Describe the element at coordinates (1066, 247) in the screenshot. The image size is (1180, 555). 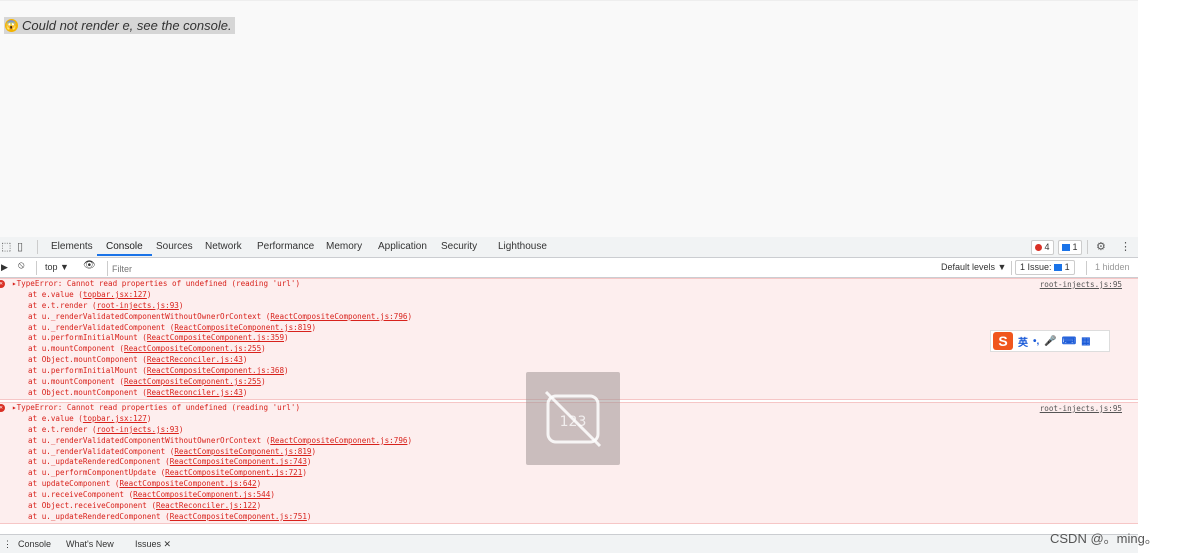
I see `message-icon` at that location.